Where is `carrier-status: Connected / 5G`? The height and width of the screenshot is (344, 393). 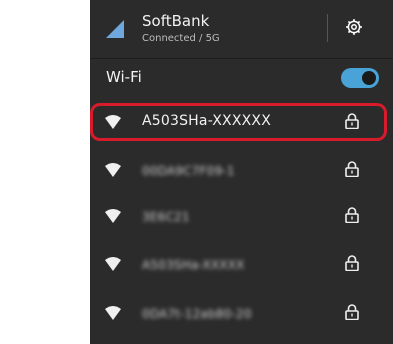 carrier-status: Connected / 5G is located at coordinates (181, 38).